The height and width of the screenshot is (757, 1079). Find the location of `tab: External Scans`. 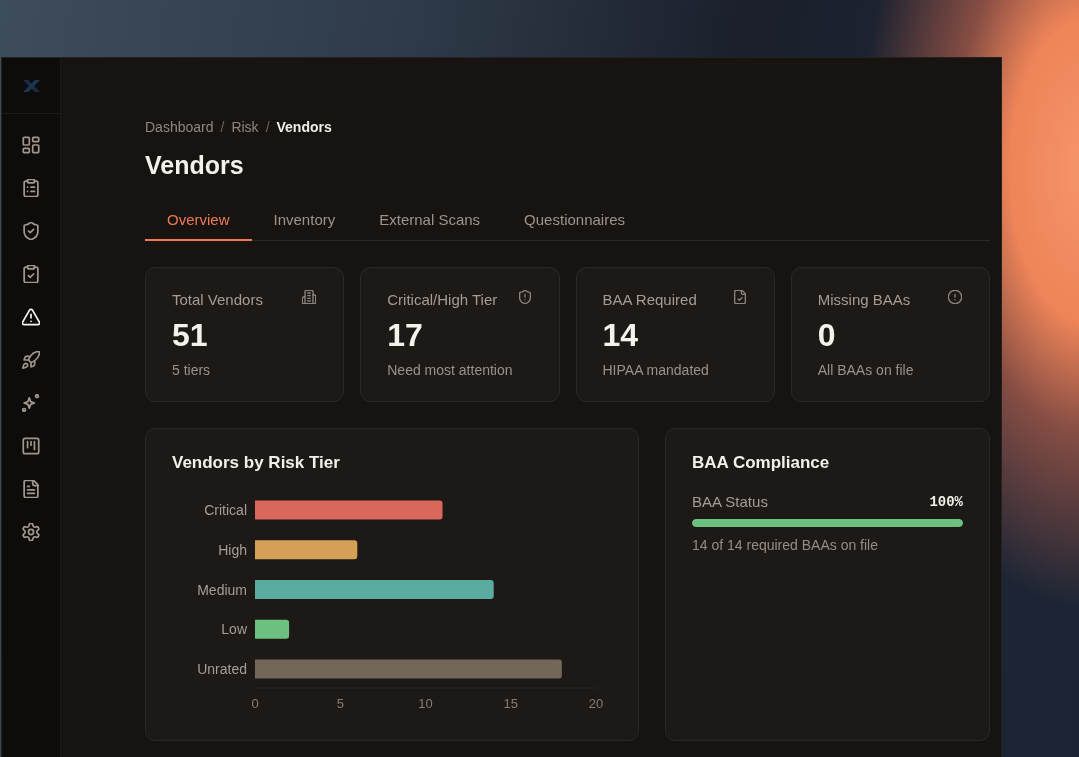

tab: External Scans is located at coordinates (430, 220).